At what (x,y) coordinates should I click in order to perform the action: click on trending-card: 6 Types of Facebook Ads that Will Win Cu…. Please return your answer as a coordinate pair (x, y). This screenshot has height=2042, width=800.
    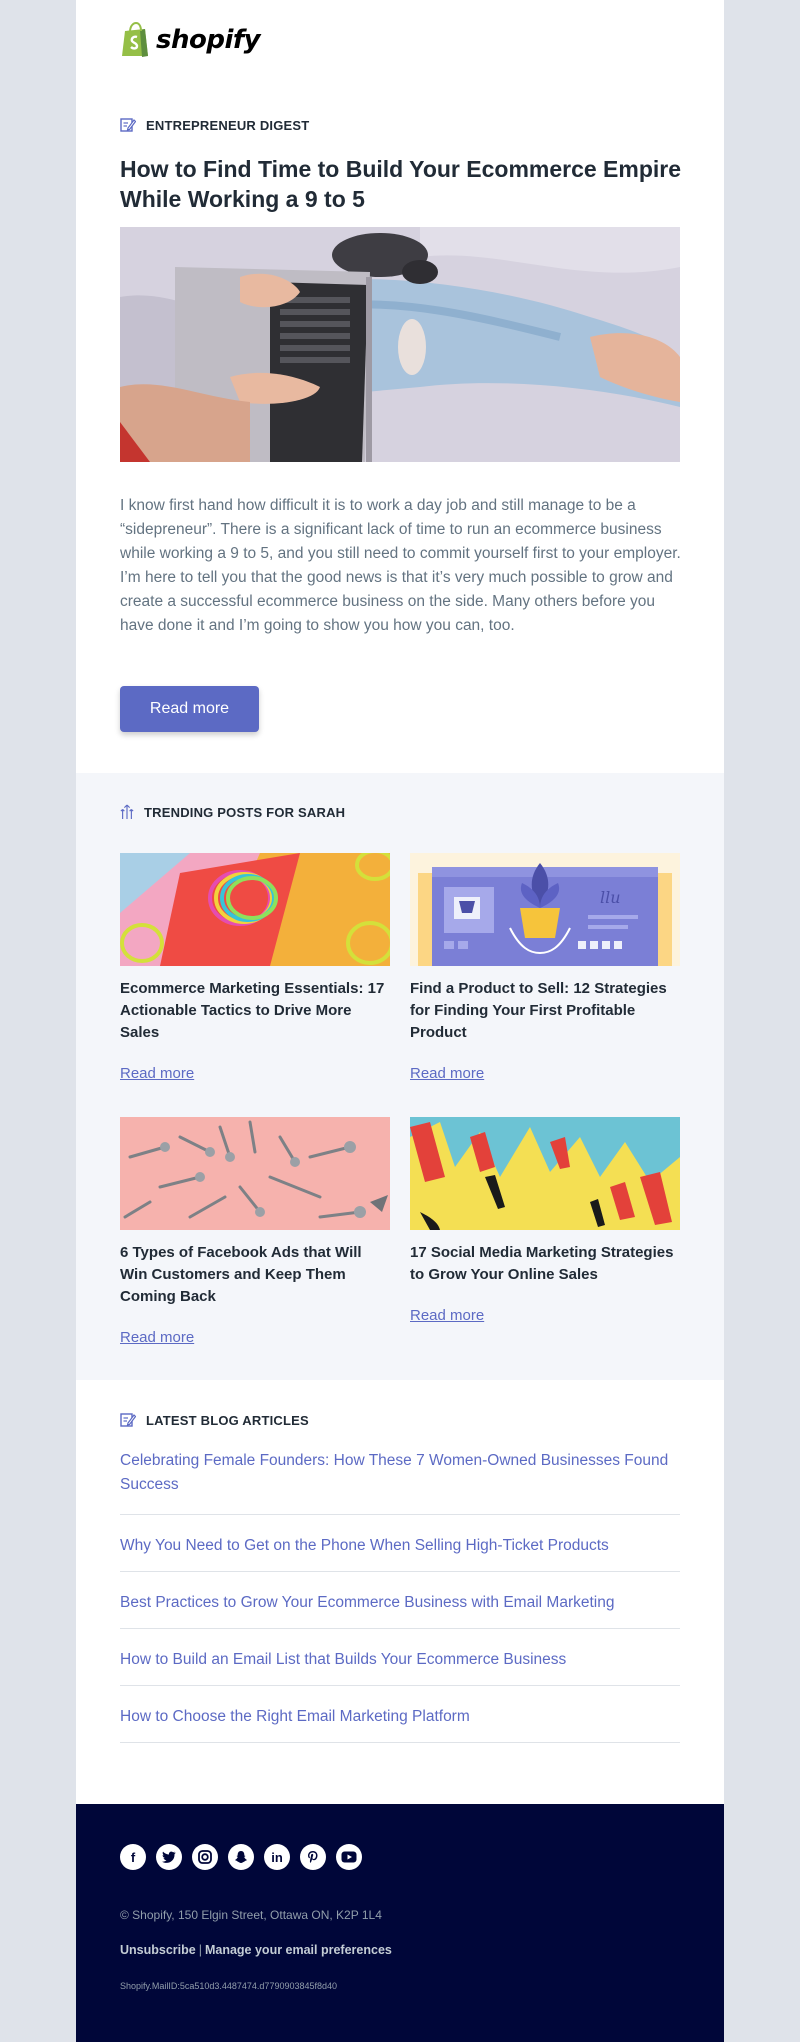
    Looking at the image, I should click on (255, 1231).